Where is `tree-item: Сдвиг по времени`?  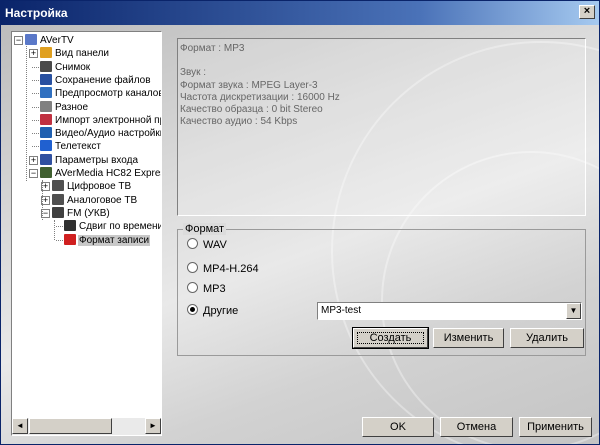 tree-item: Сдвиг по времени is located at coordinates (113, 226).